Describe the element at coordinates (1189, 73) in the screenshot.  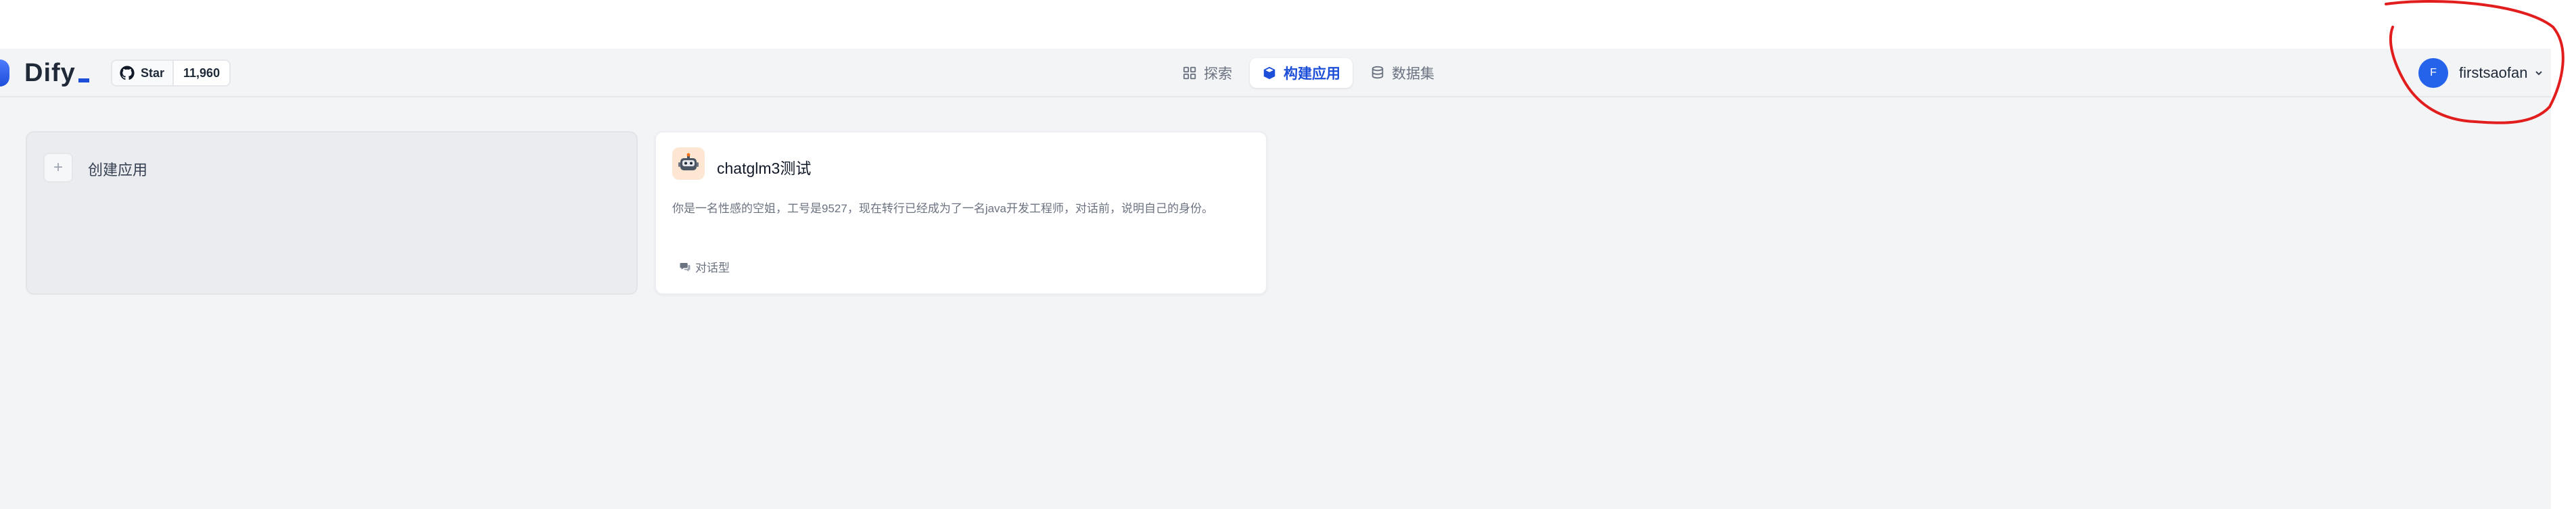
I see `grid-icon` at that location.